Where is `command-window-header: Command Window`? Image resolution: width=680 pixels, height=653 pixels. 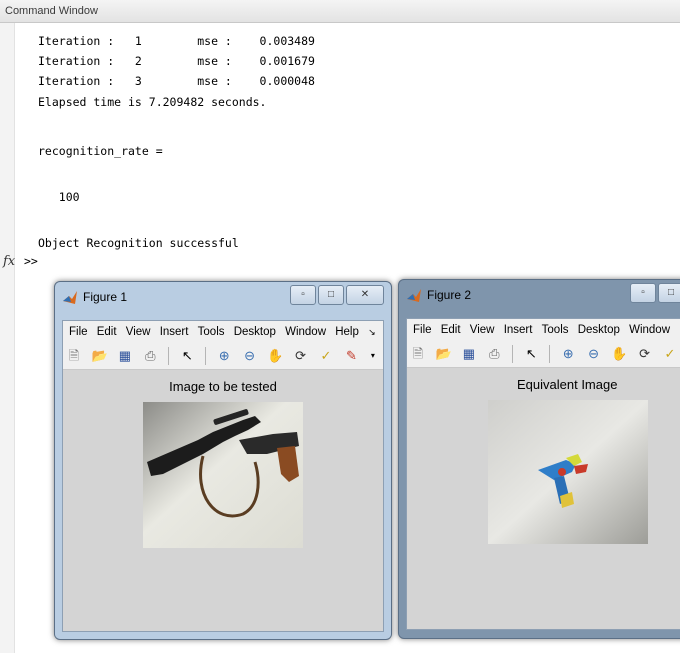 command-window-header: Command Window is located at coordinates (340, 11).